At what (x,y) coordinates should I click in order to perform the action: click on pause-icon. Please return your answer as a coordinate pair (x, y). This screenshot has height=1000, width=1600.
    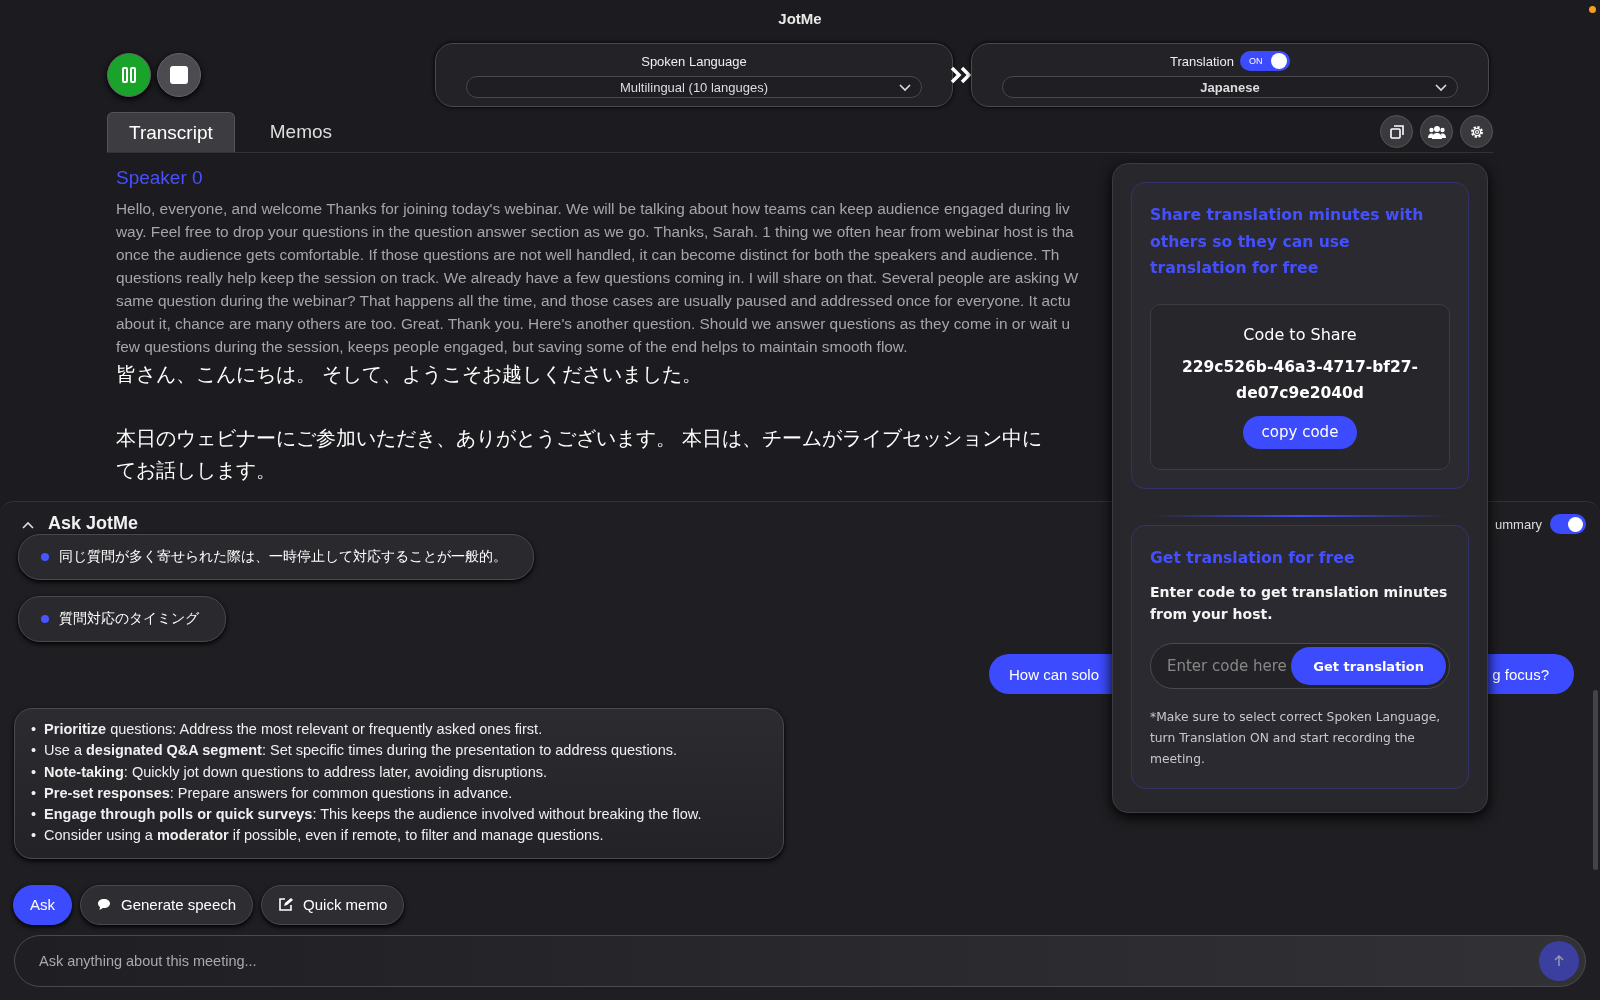
    Looking at the image, I should click on (129, 75).